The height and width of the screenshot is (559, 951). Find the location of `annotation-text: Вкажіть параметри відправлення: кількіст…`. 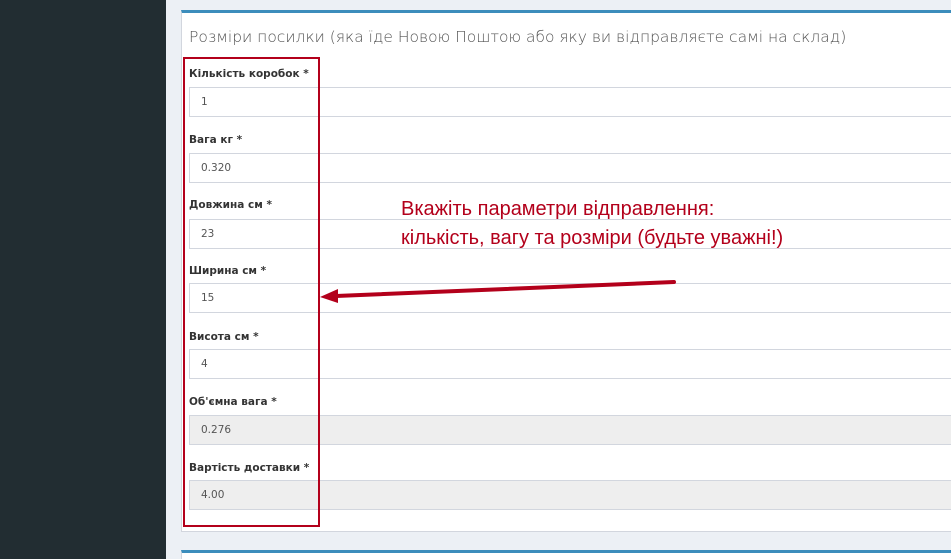

annotation-text: Вкажіть параметри відправлення: кількіст… is located at coordinates (592, 224).